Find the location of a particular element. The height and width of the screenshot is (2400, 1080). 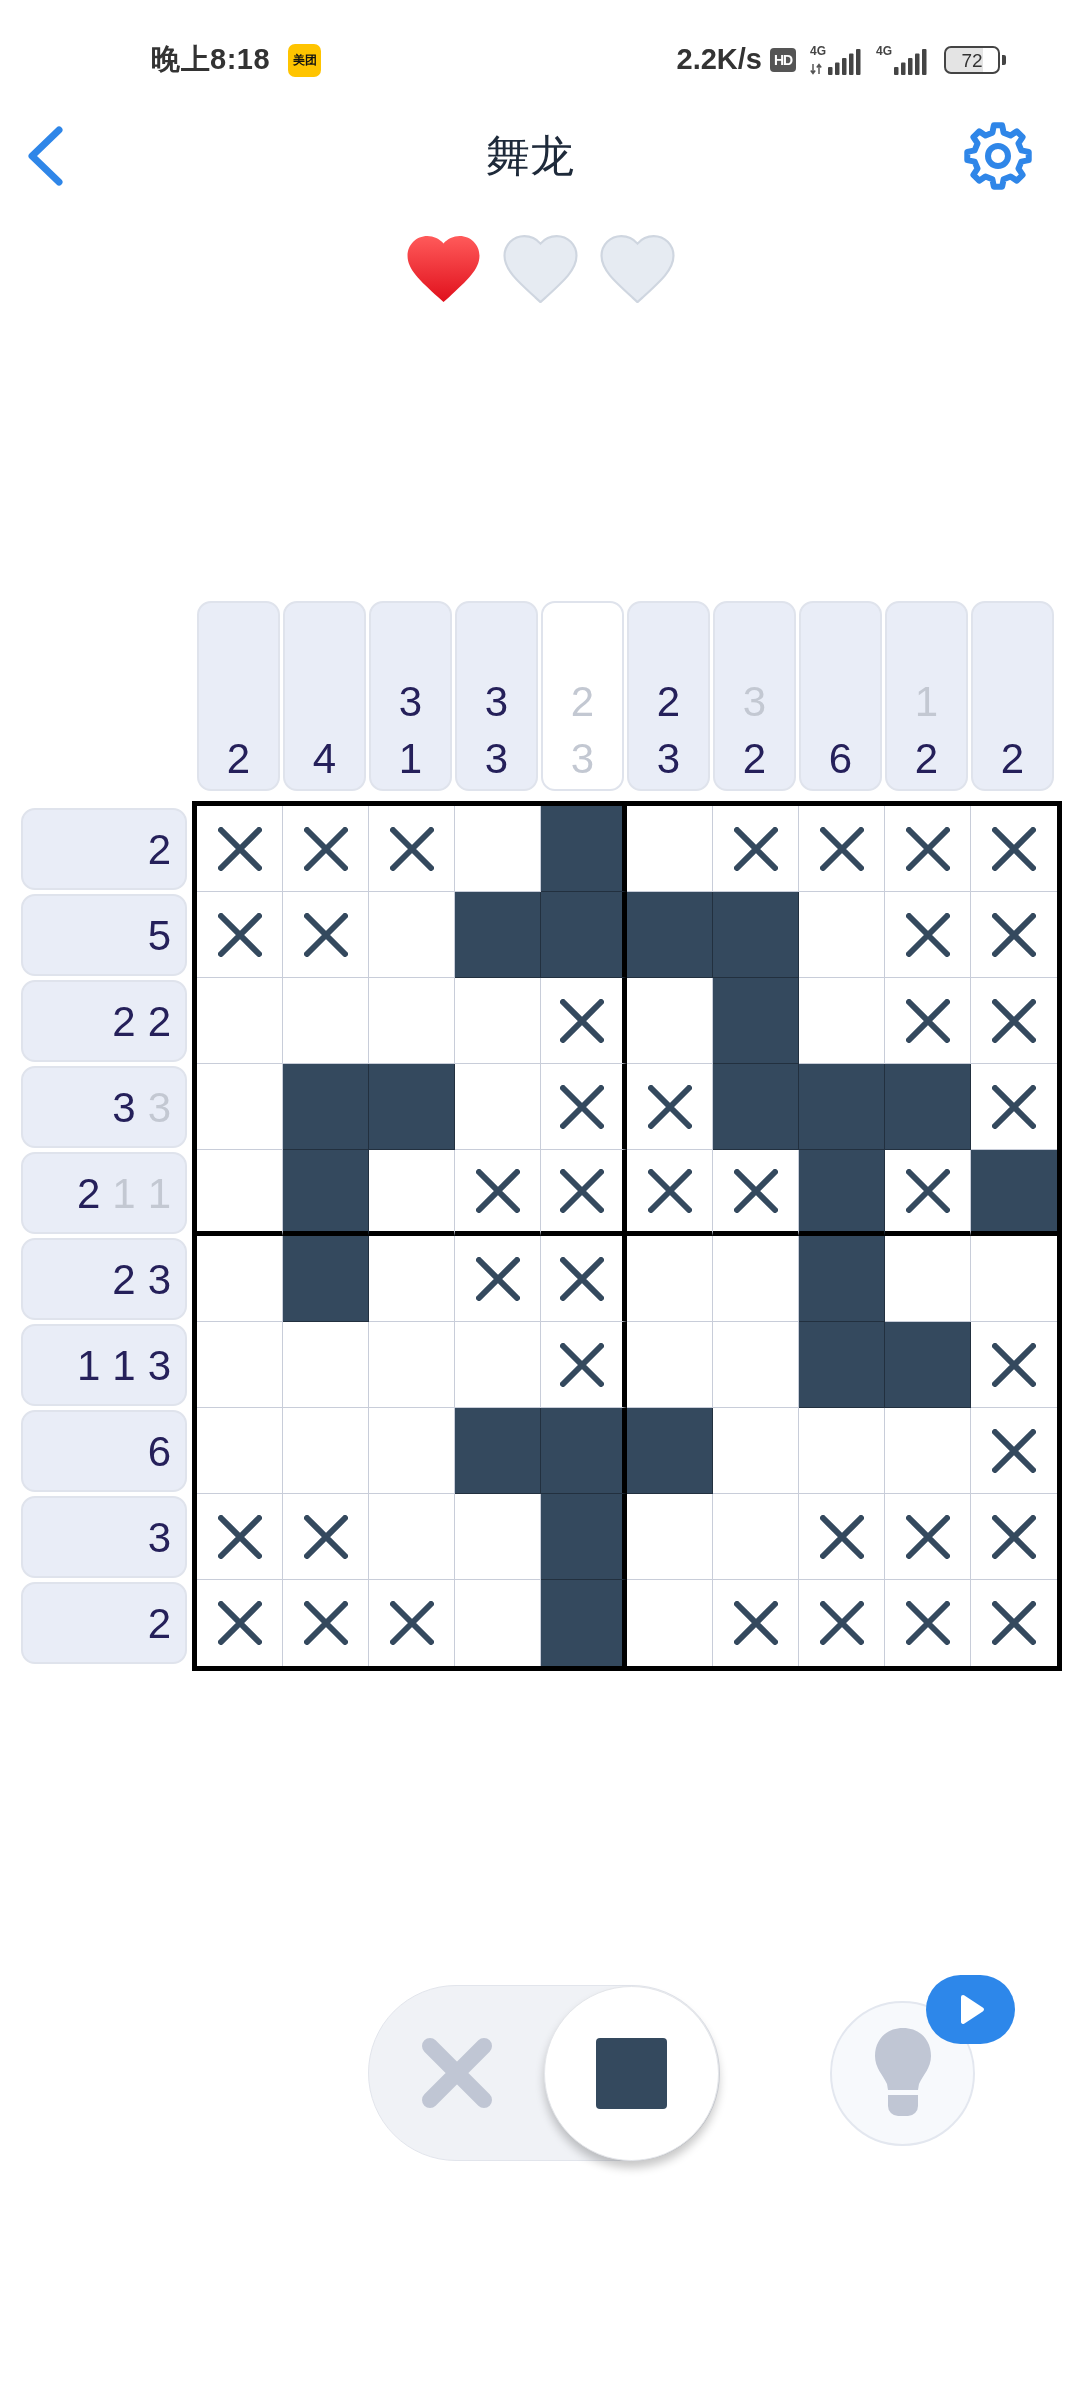

clue-number: 5 is located at coordinates (159, 935).